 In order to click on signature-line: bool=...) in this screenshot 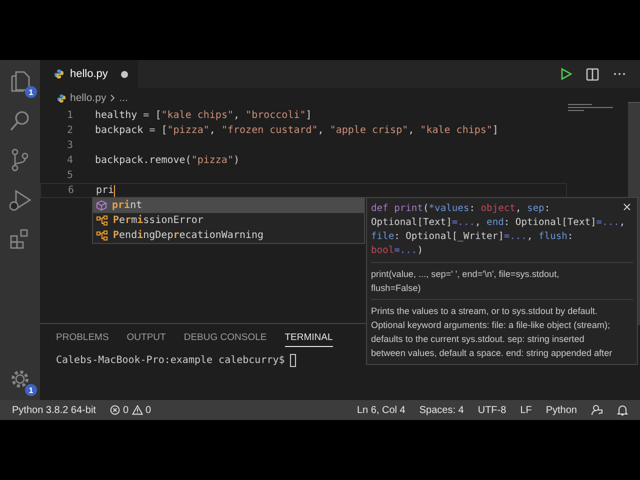, I will do `click(397, 251)`.